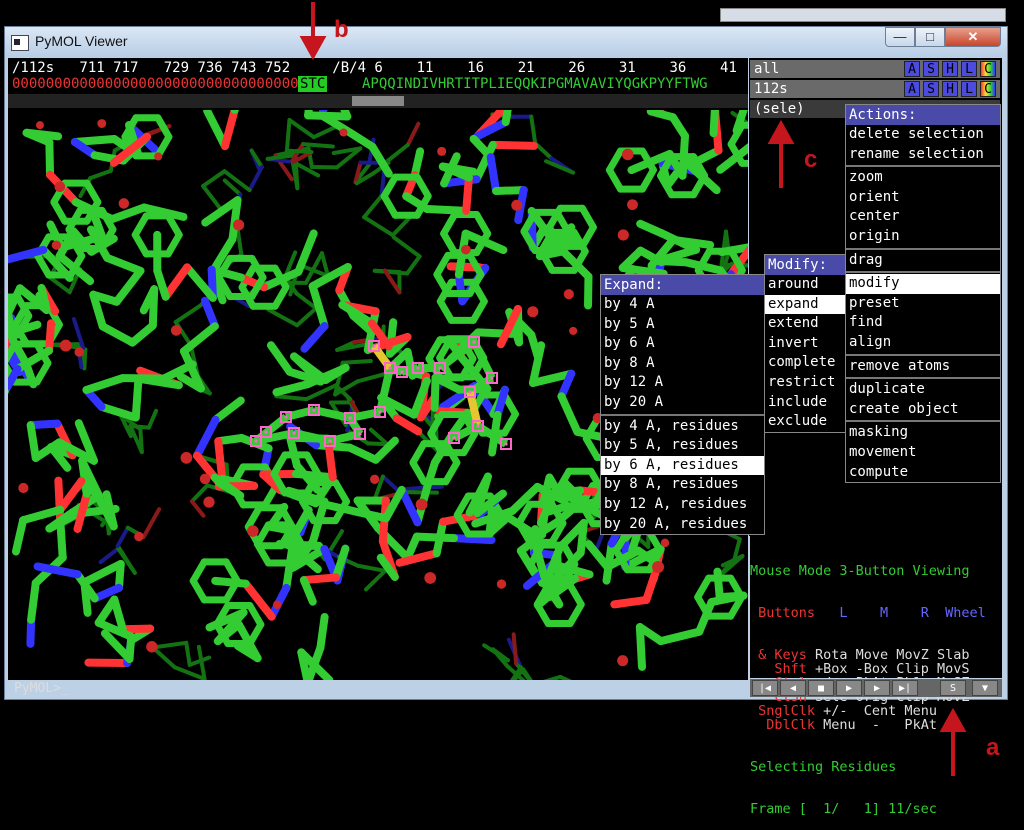  I want to click on arrow-b-head, so click(313, 47).